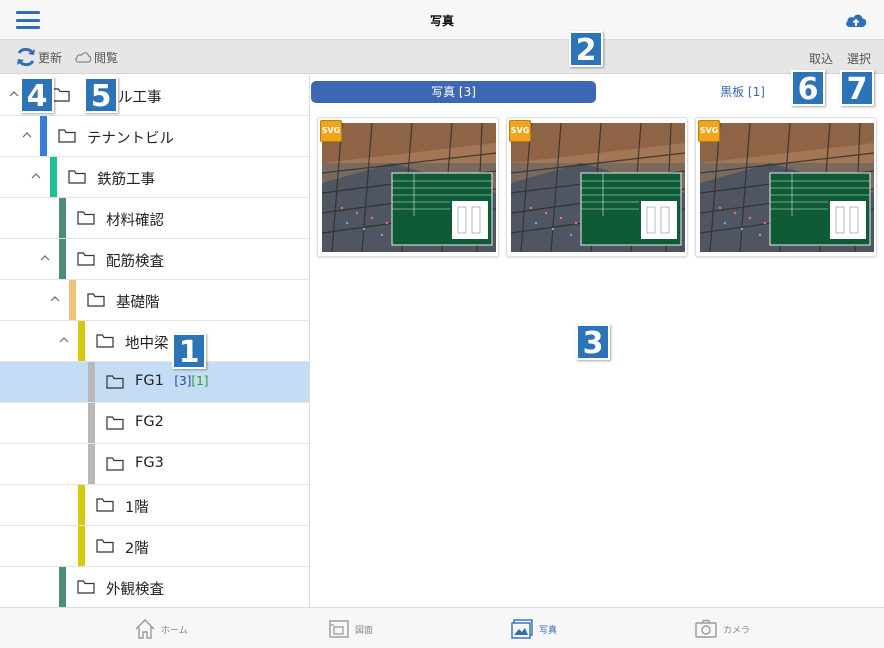 The image size is (884, 648). Describe the element at coordinates (859, 58) in the screenshot. I see `select-button: 選択` at that location.